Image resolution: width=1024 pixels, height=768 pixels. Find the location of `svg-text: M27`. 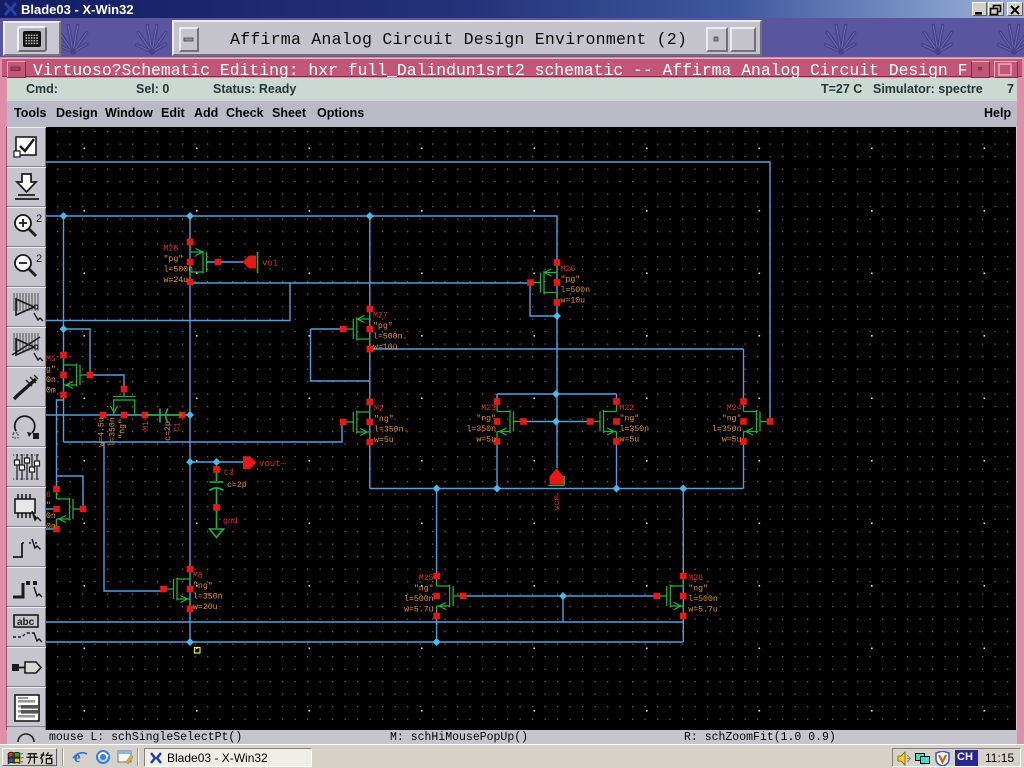

svg-text: M27 is located at coordinates (380, 316).